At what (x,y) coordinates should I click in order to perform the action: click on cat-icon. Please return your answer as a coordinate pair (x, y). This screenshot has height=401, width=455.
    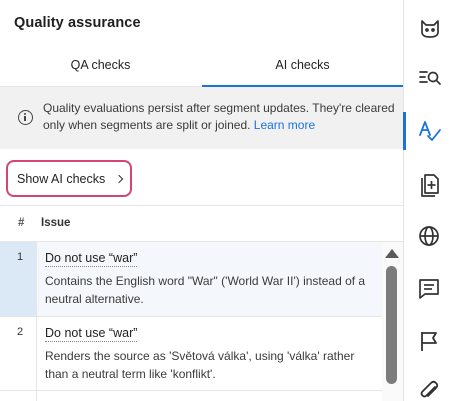
    Looking at the image, I should click on (430, 29).